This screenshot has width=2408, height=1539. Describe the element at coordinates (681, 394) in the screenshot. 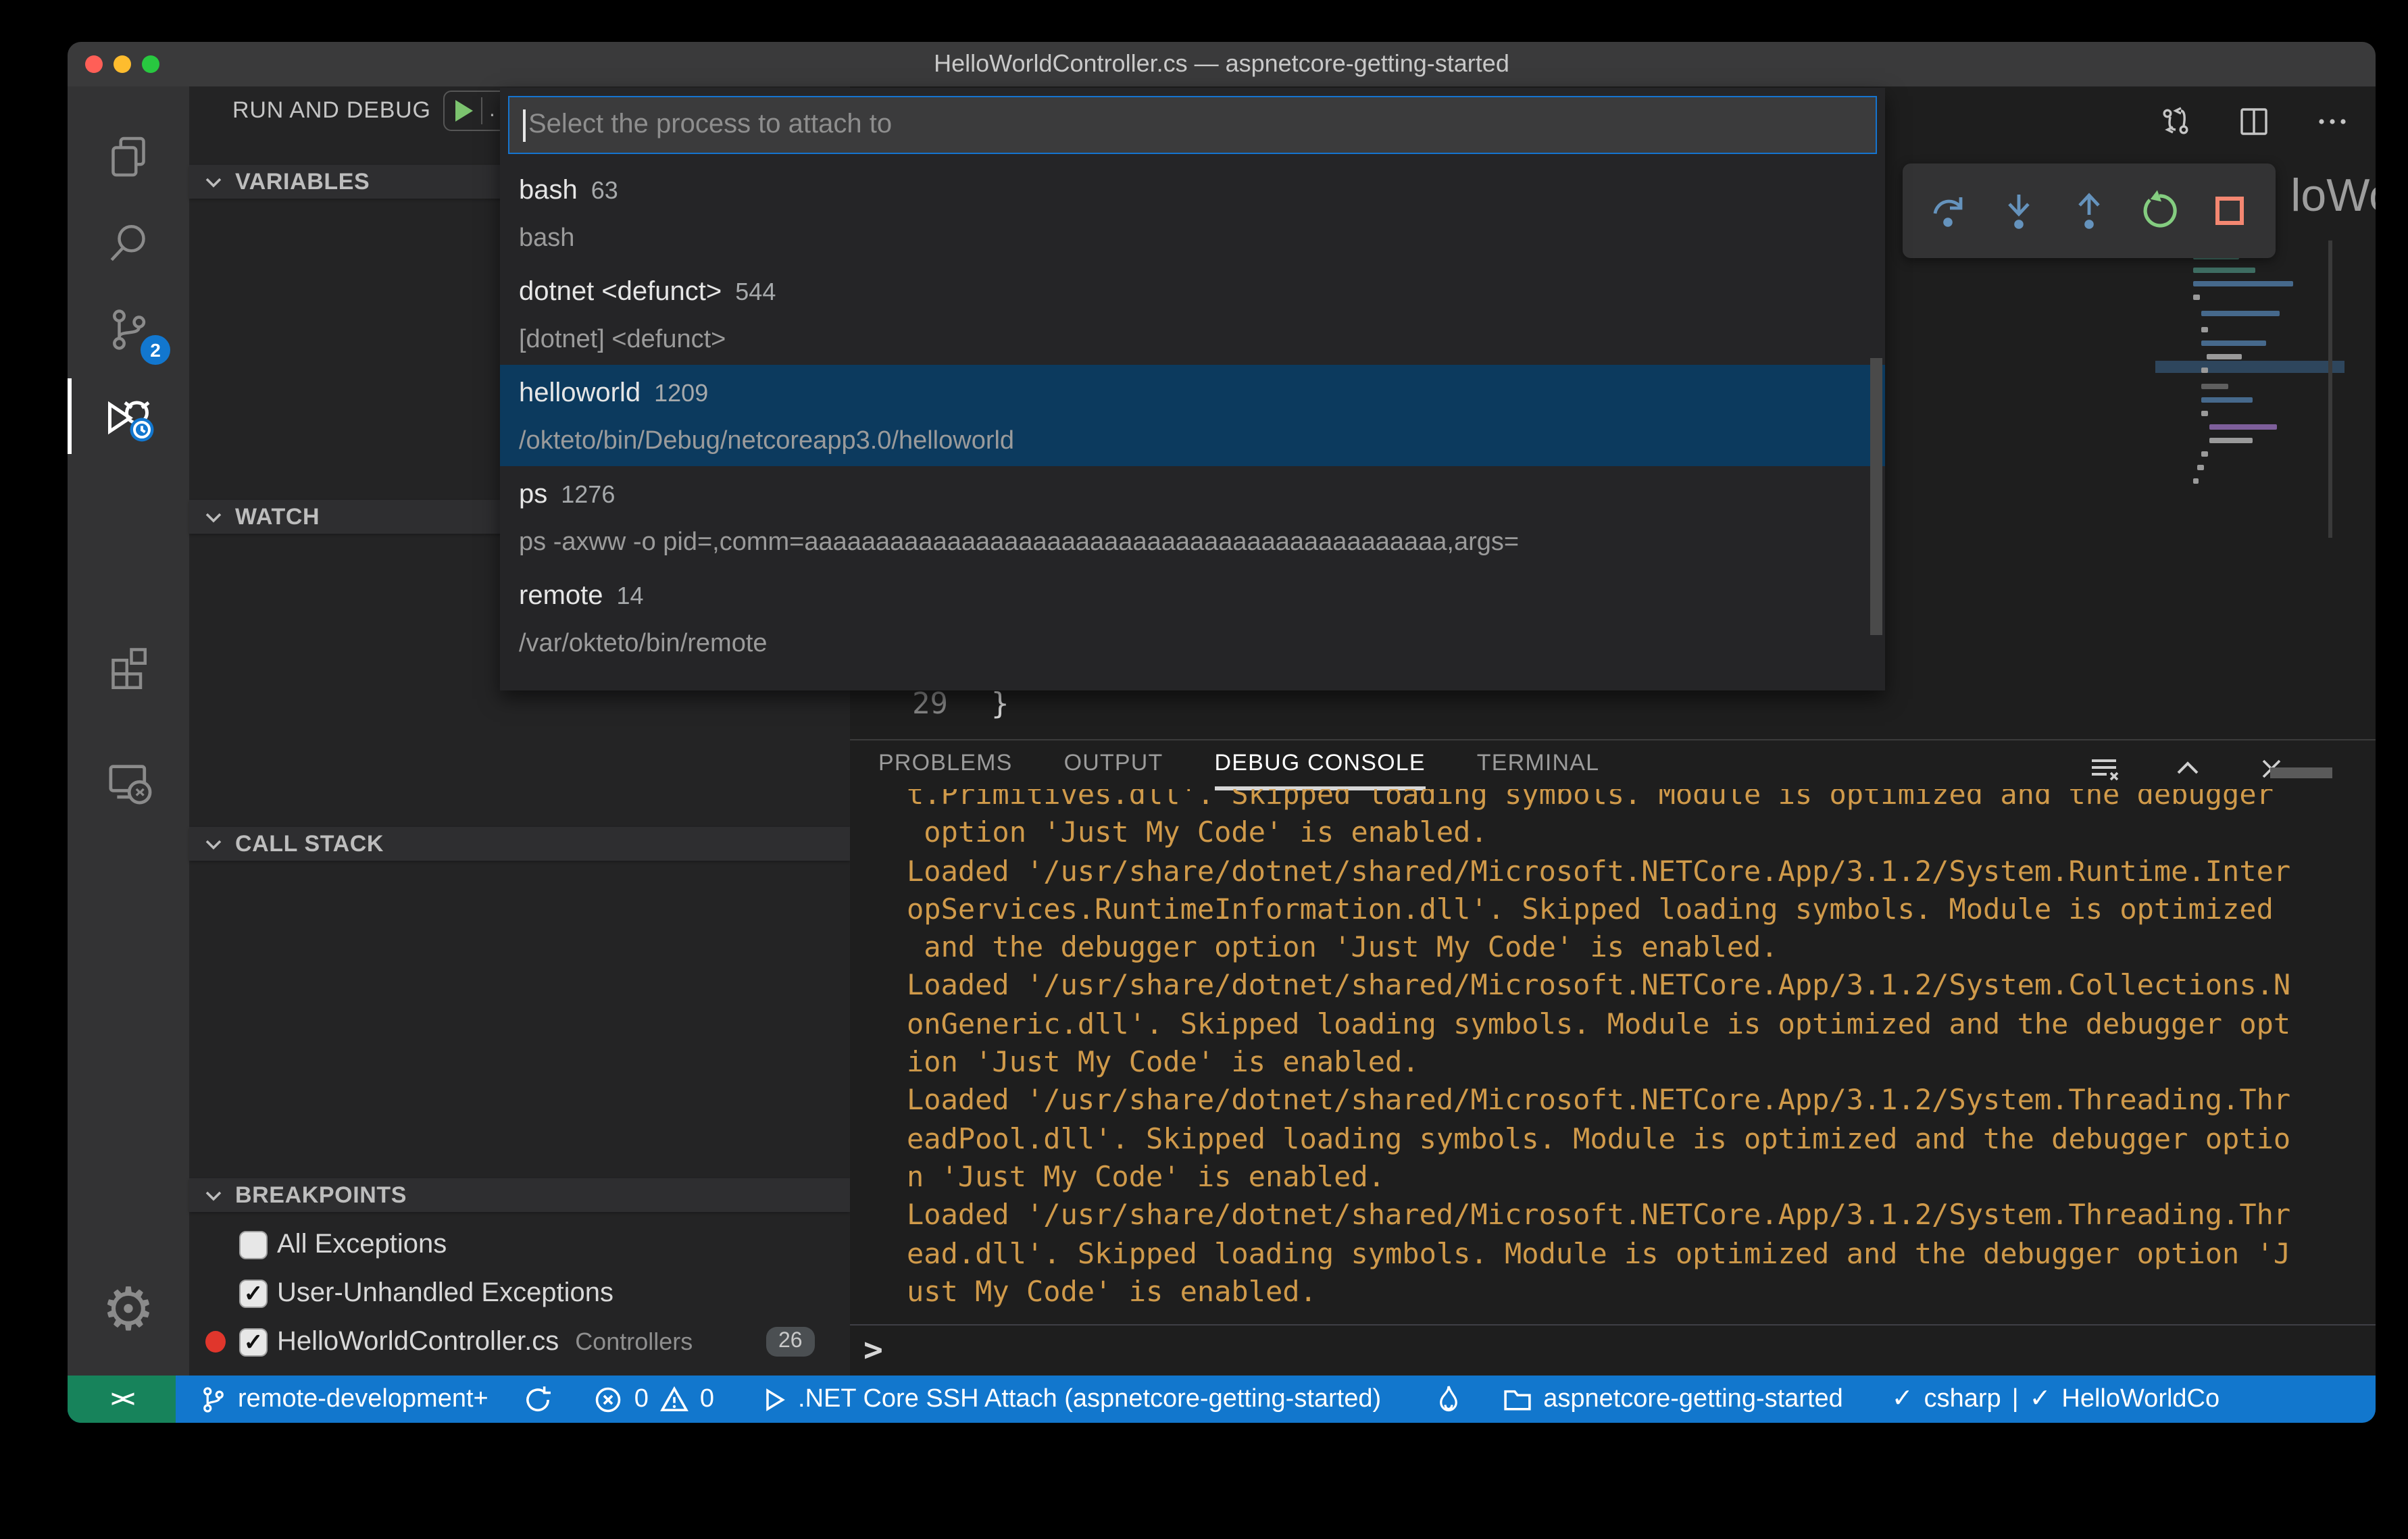

I see `process-pid: 1209` at that location.